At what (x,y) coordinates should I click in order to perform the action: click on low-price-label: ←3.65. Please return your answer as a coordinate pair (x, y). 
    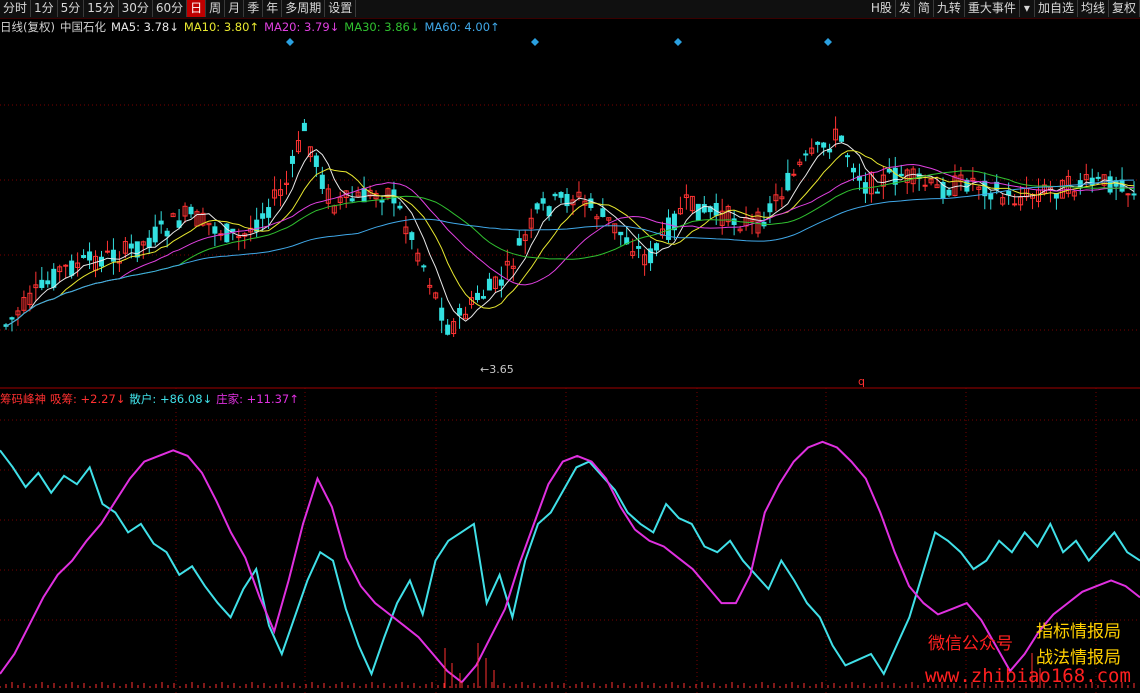
    Looking at the image, I should click on (497, 369).